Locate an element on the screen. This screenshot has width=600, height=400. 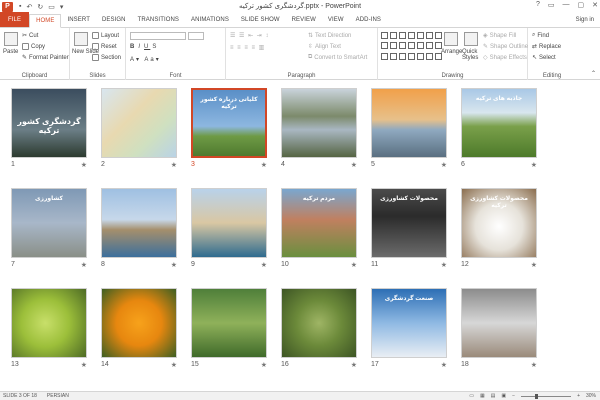
align-text-icon: ⇳ is located at coordinates (311, 47).